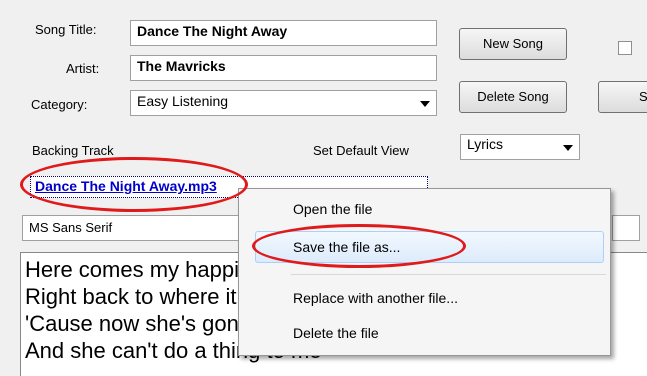 The width and height of the screenshot is (647, 376). Describe the element at coordinates (513, 97) in the screenshot. I see `delete-song-button: Delete Song` at that location.